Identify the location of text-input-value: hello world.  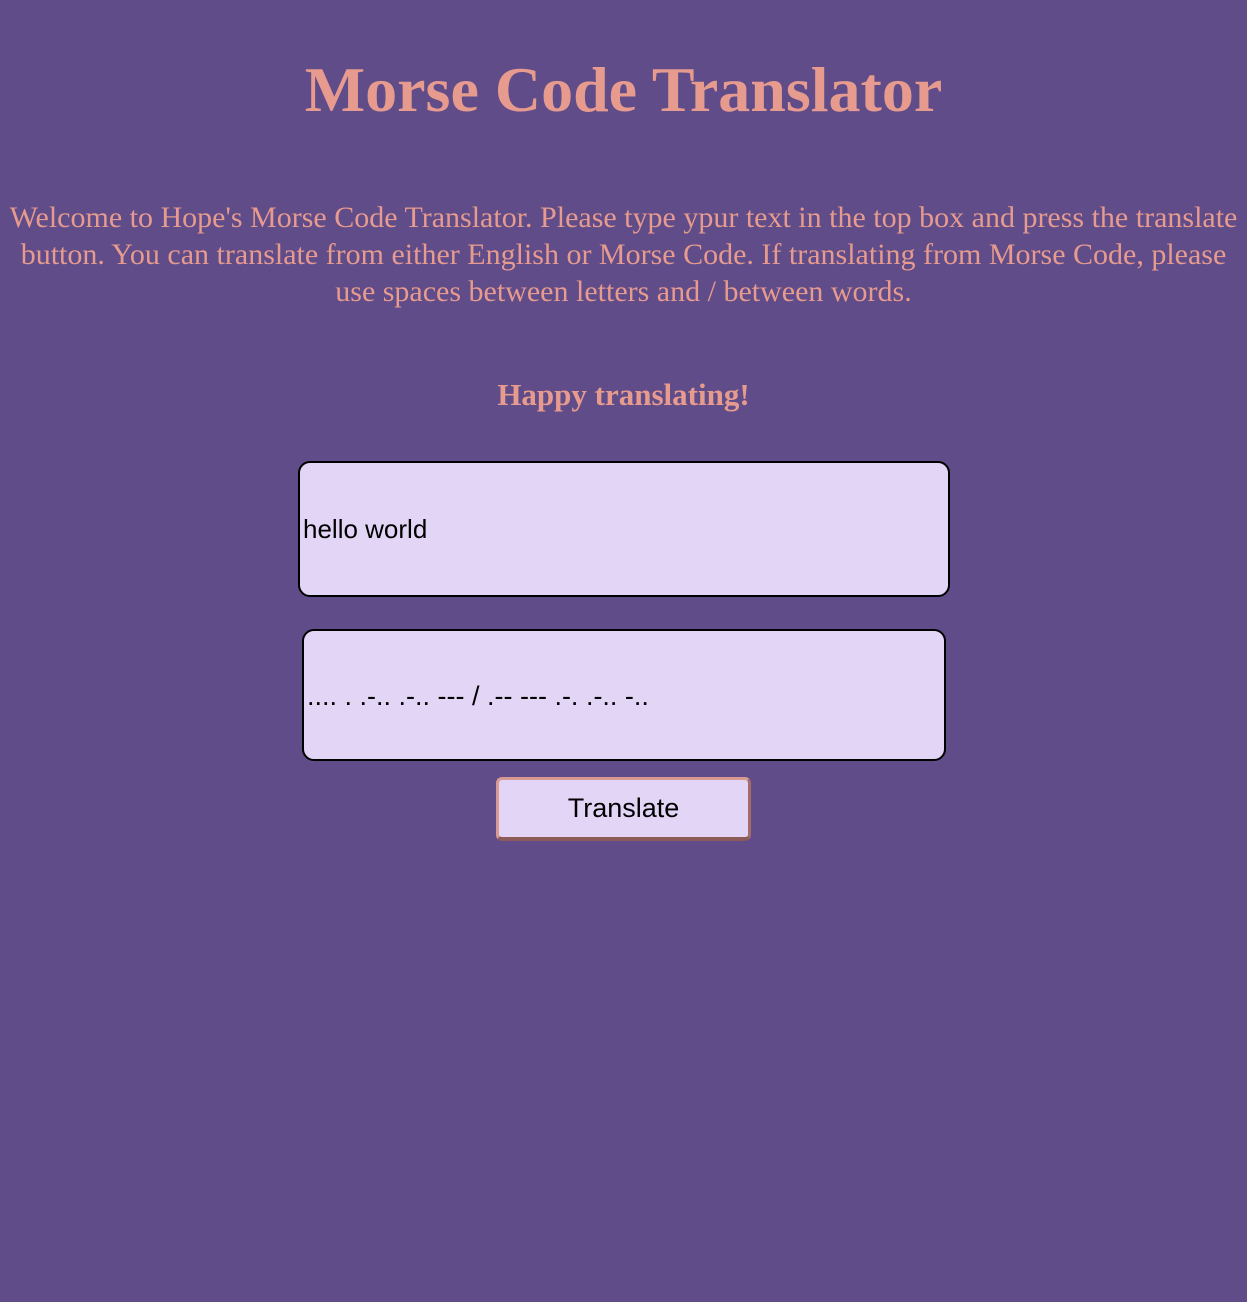
(365, 528).